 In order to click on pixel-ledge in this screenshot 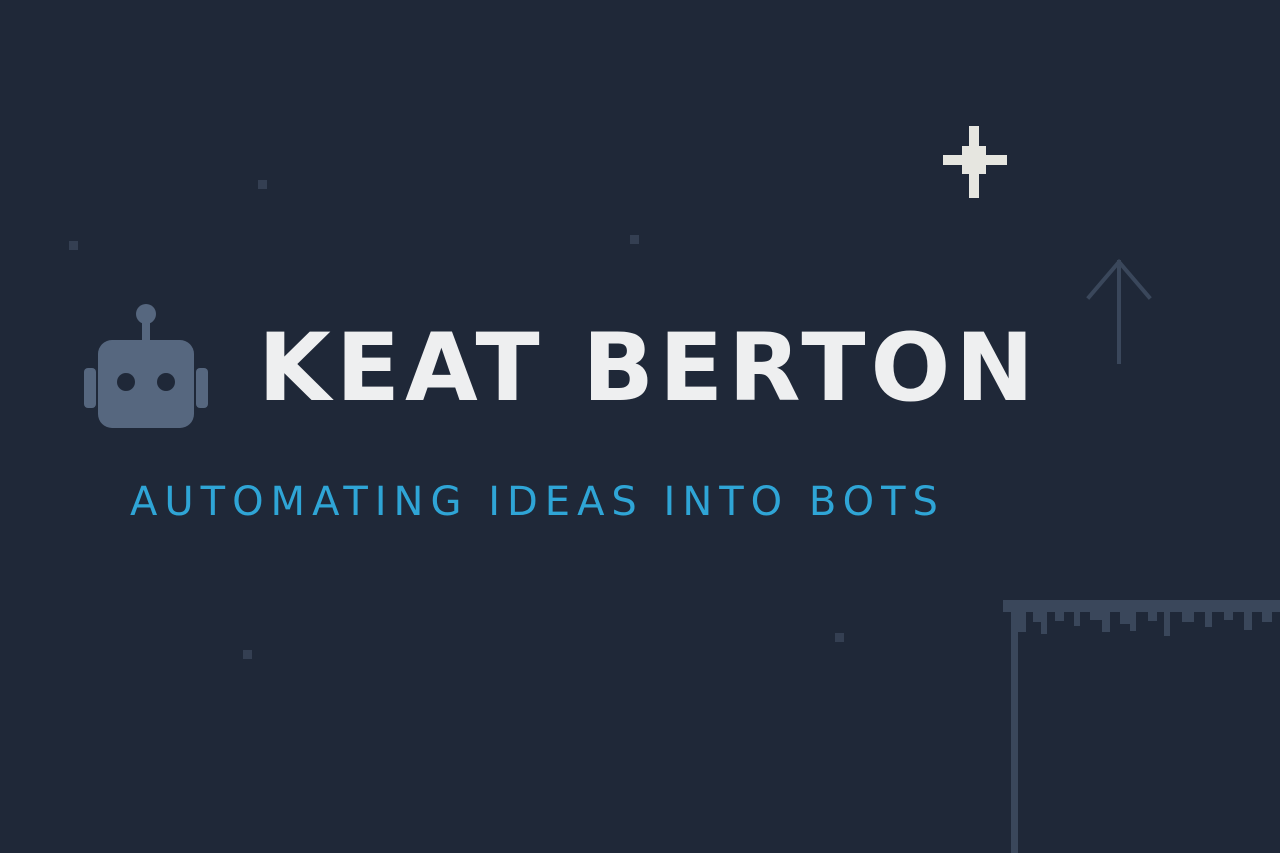, I will do `click(1141, 726)`.